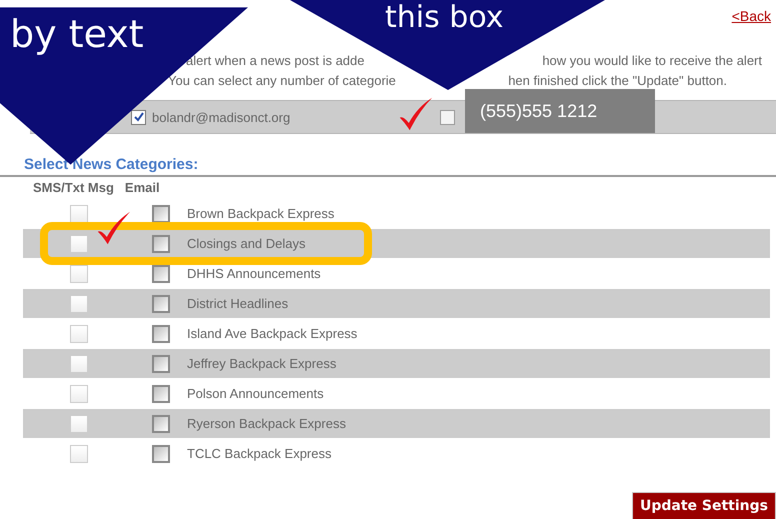 This screenshot has height=519, width=776. What do you see at coordinates (261, 363) in the screenshot?
I see `category-label: Jeffrey Backpack Express` at bounding box center [261, 363].